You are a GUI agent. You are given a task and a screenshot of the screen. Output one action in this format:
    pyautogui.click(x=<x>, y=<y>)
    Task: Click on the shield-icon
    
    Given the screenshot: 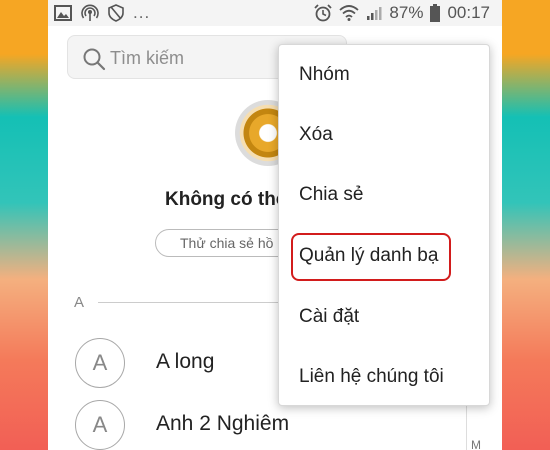 What is the action you would take?
    pyautogui.click(x=116, y=13)
    